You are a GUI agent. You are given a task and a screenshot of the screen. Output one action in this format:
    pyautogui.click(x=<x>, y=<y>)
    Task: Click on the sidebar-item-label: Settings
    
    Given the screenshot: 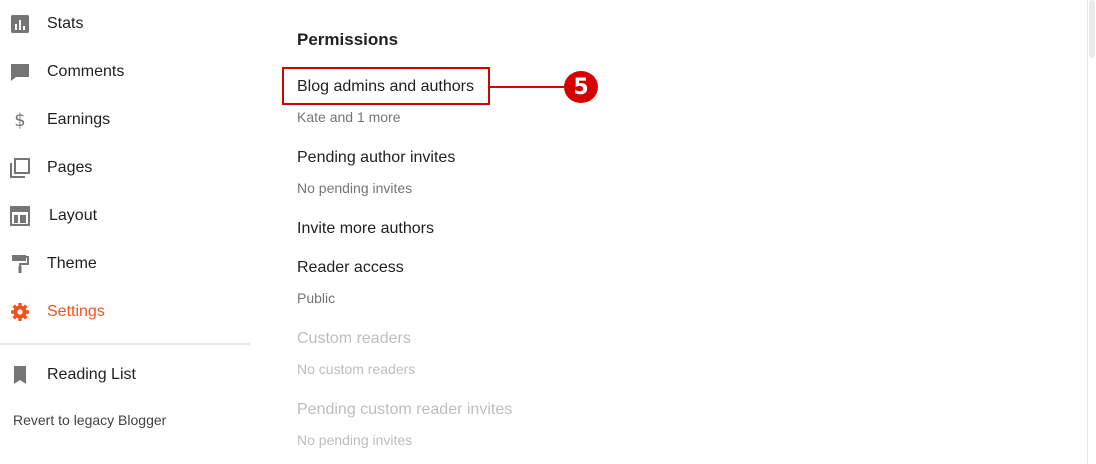 What is the action you would take?
    pyautogui.click(x=76, y=311)
    